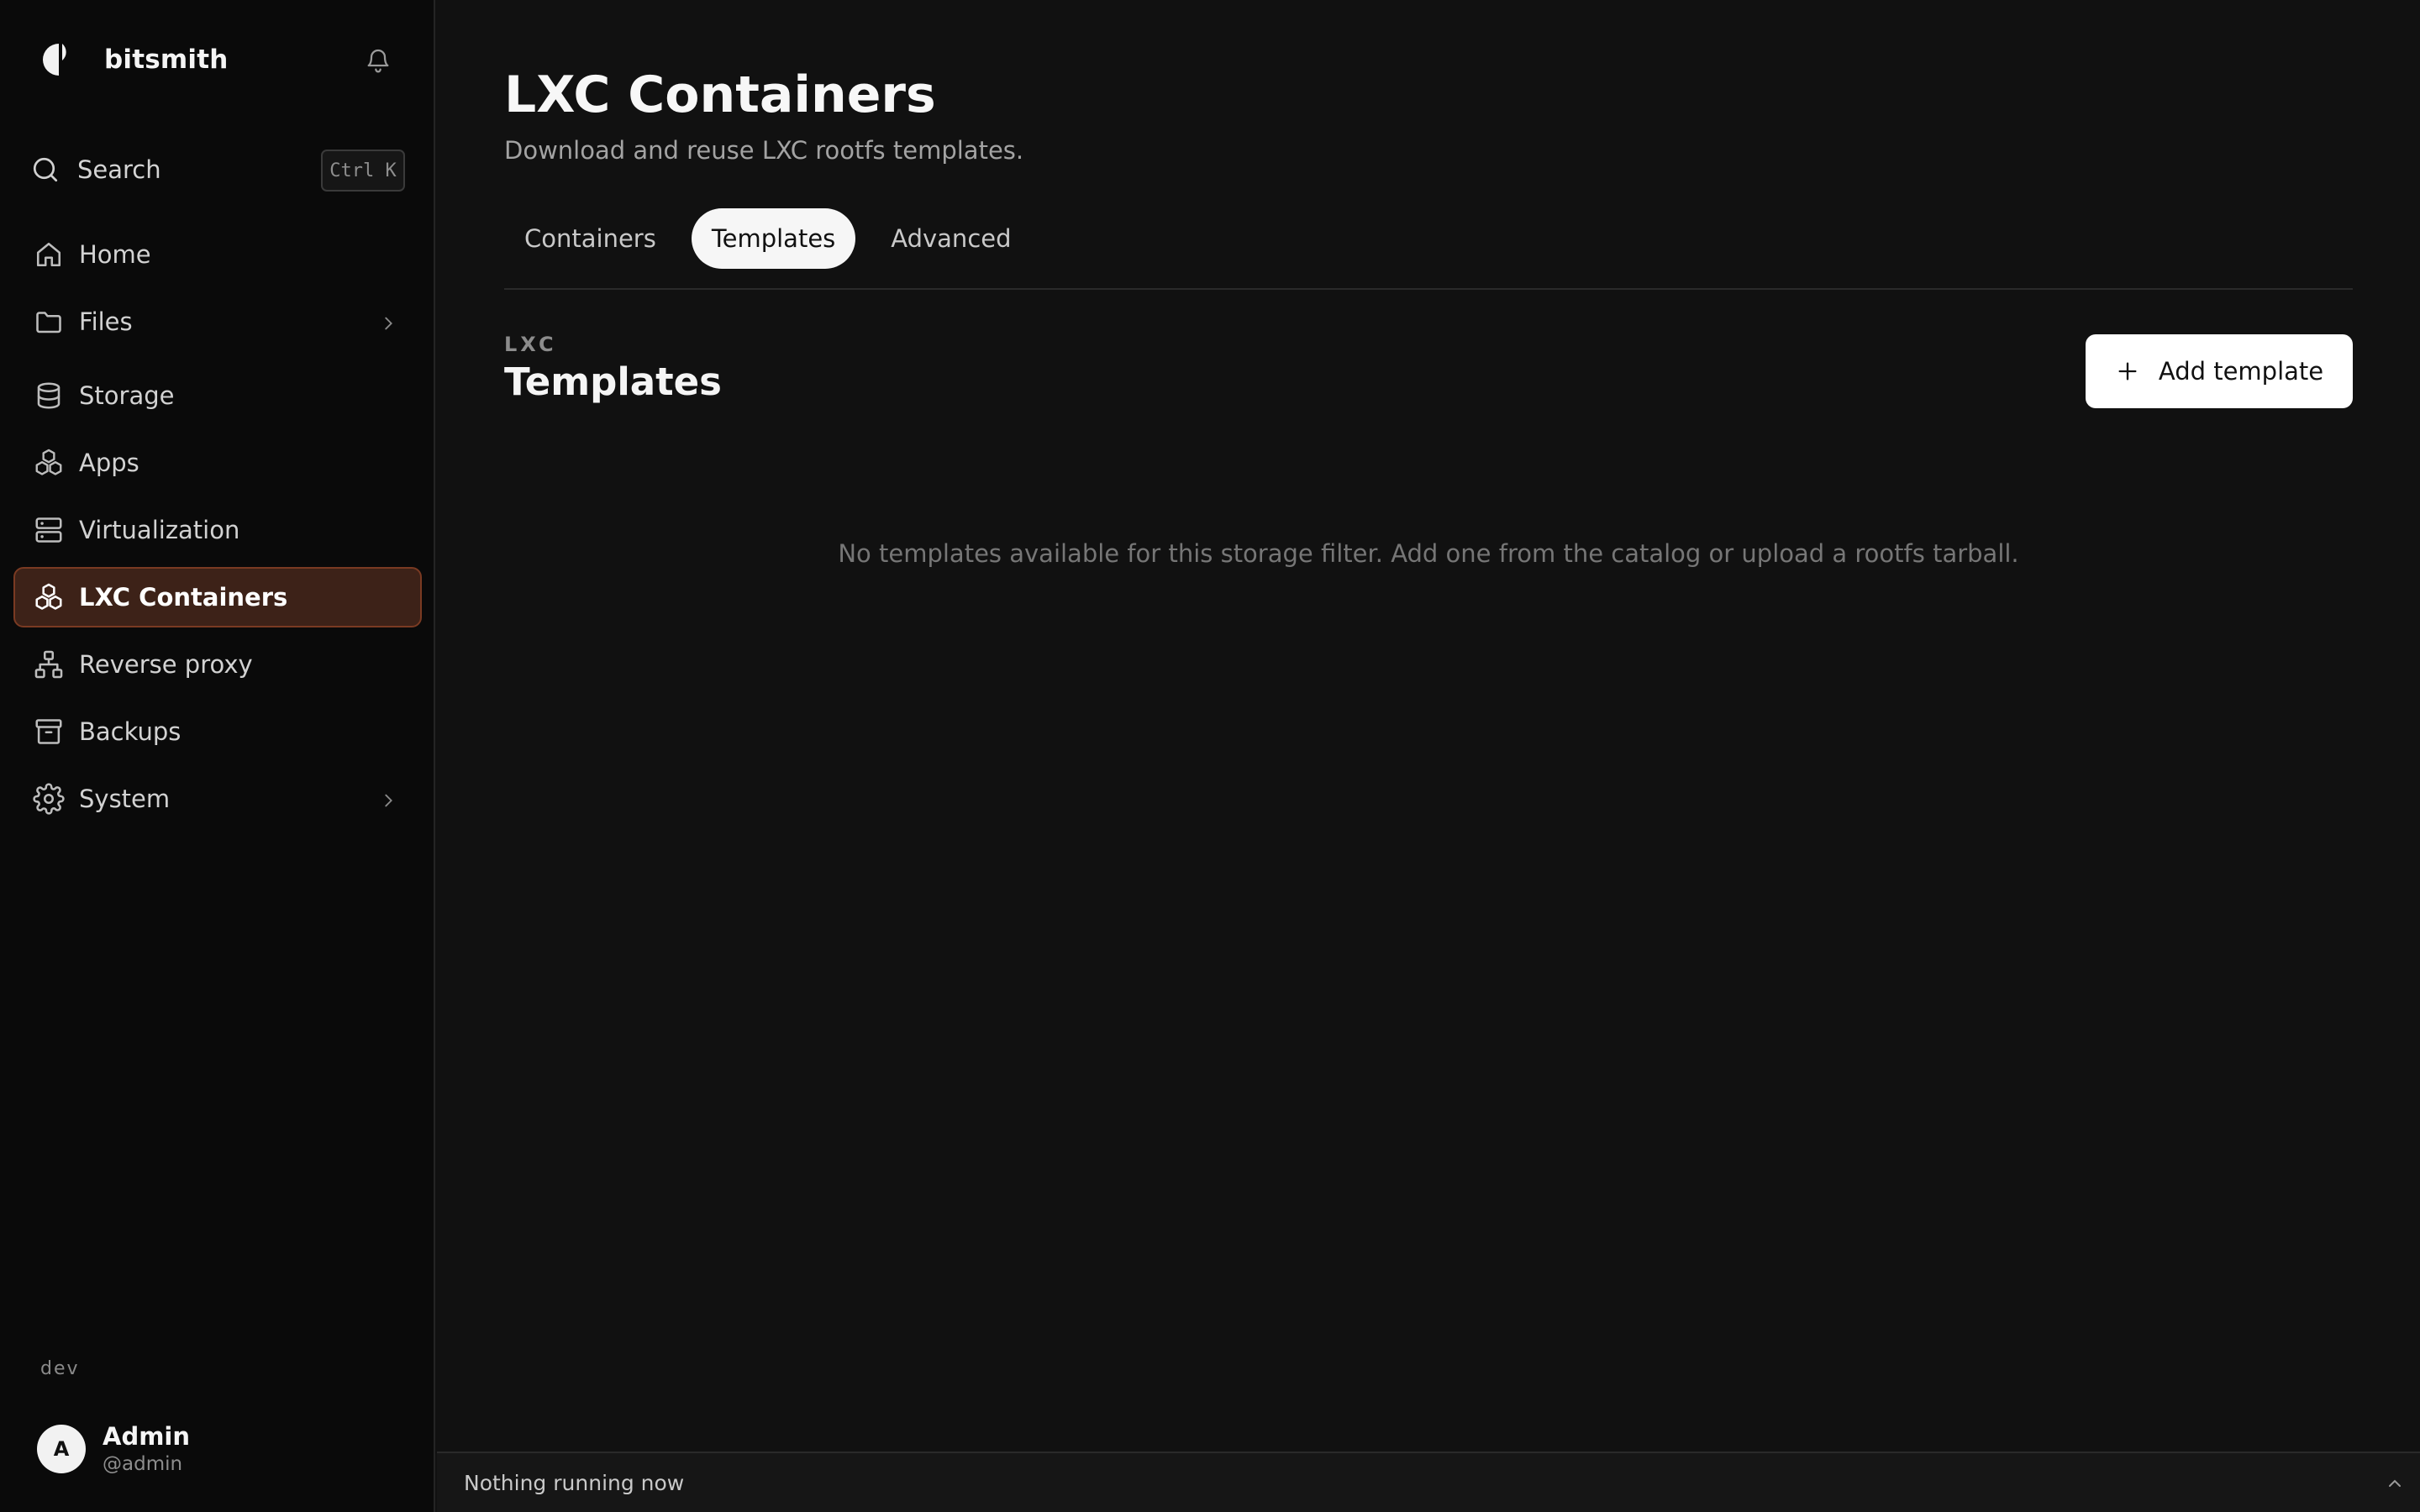 Image resolution: width=2420 pixels, height=1512 pixels. I want to click on network-icon, so click(49, 664).